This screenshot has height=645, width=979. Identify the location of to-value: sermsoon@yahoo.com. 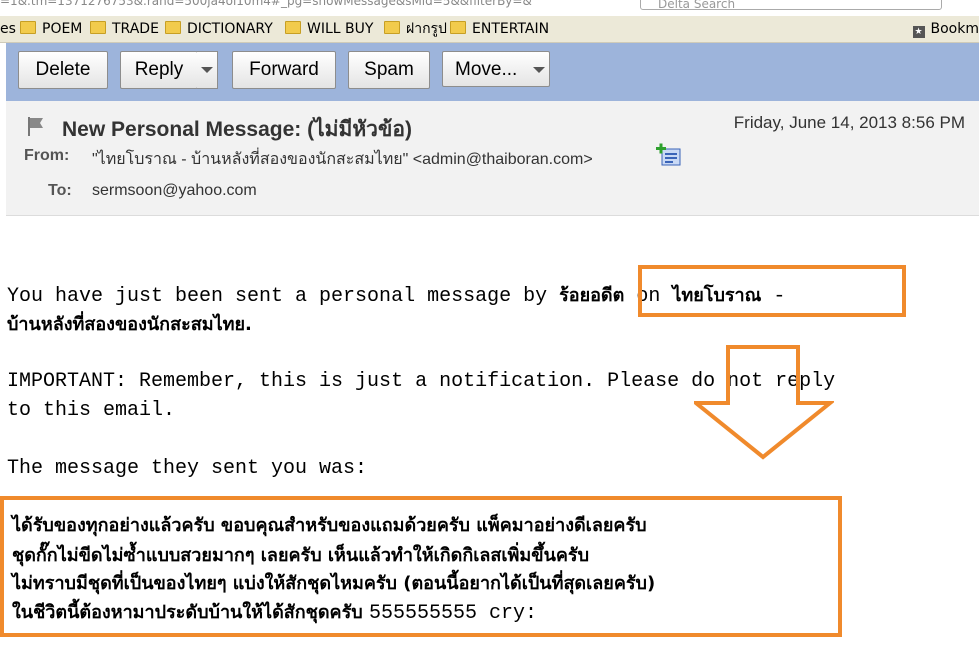
(174, 190).